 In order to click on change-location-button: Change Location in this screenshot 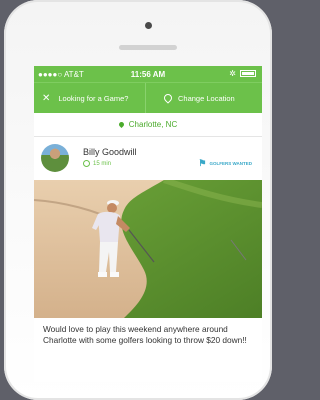, I will do `click(204, 98)`.